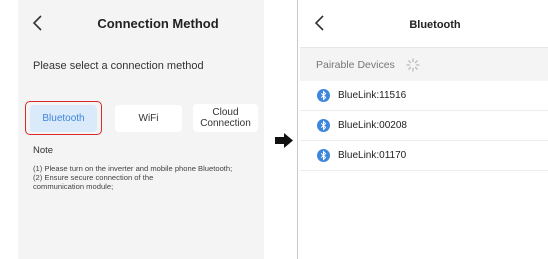 The height and width of the screenshot is (259, 548). I want to click on header-bar: Connection Method, so click(141, 23).